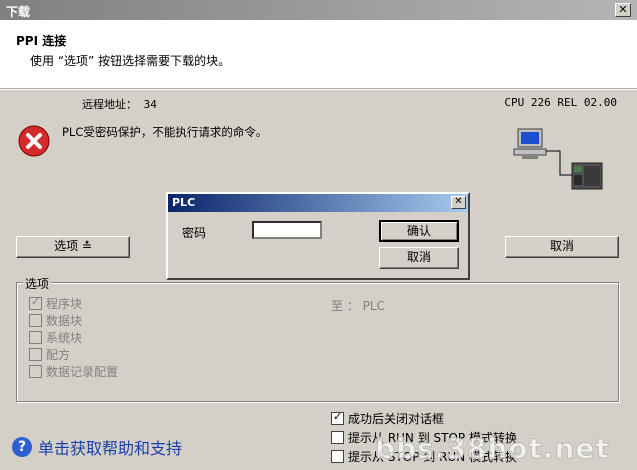 The height and width of the screenshot is (470, 637). I want to click on option-recipe: 配方, so click(49, 354).